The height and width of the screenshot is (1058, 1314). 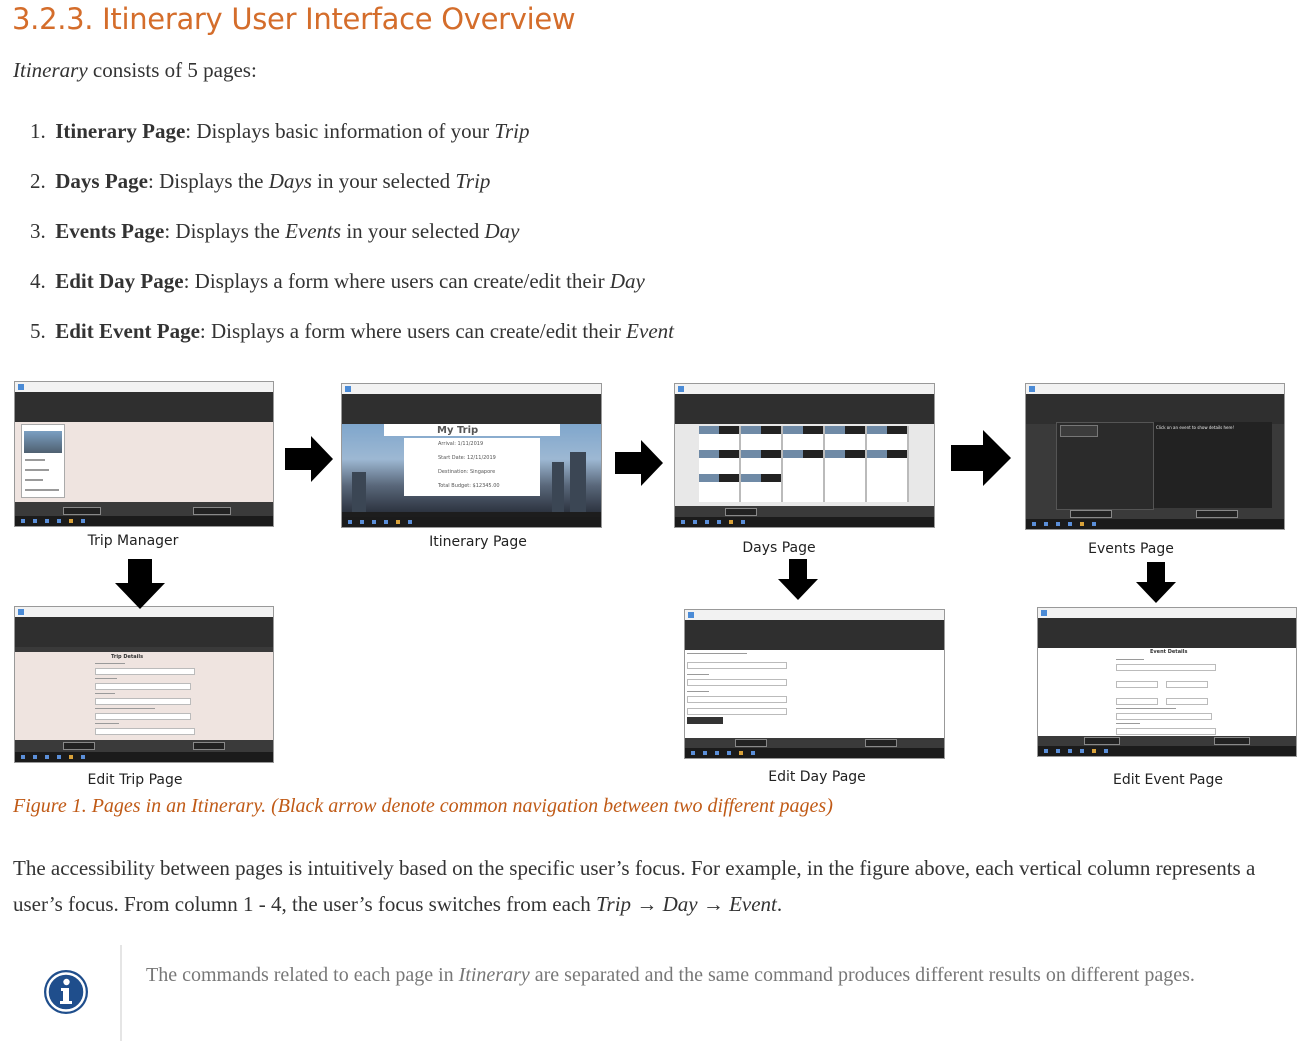 What do you see at coordinates (467, 458) in the screenshot?
I see `start-date-text: Start Date: 12/11/2019` at bounding box center [467, 458].